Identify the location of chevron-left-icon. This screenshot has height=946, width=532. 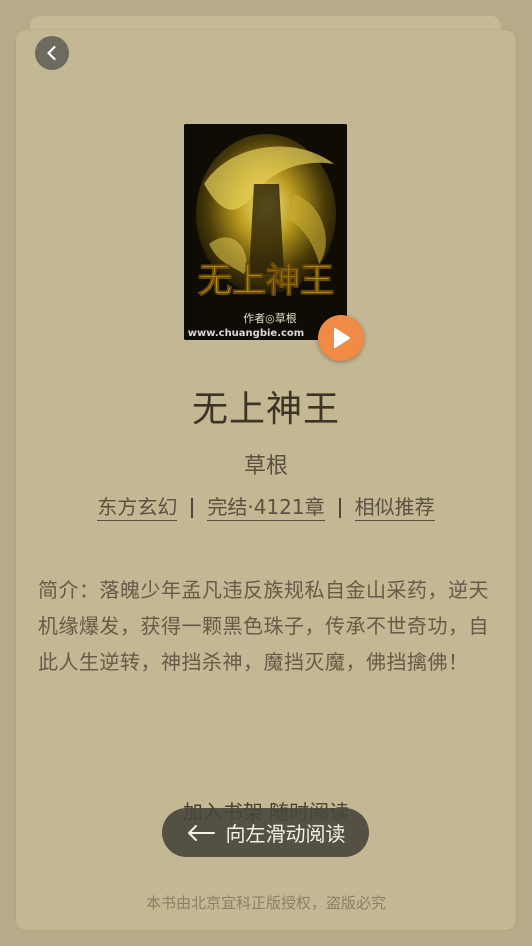
(51, 53).